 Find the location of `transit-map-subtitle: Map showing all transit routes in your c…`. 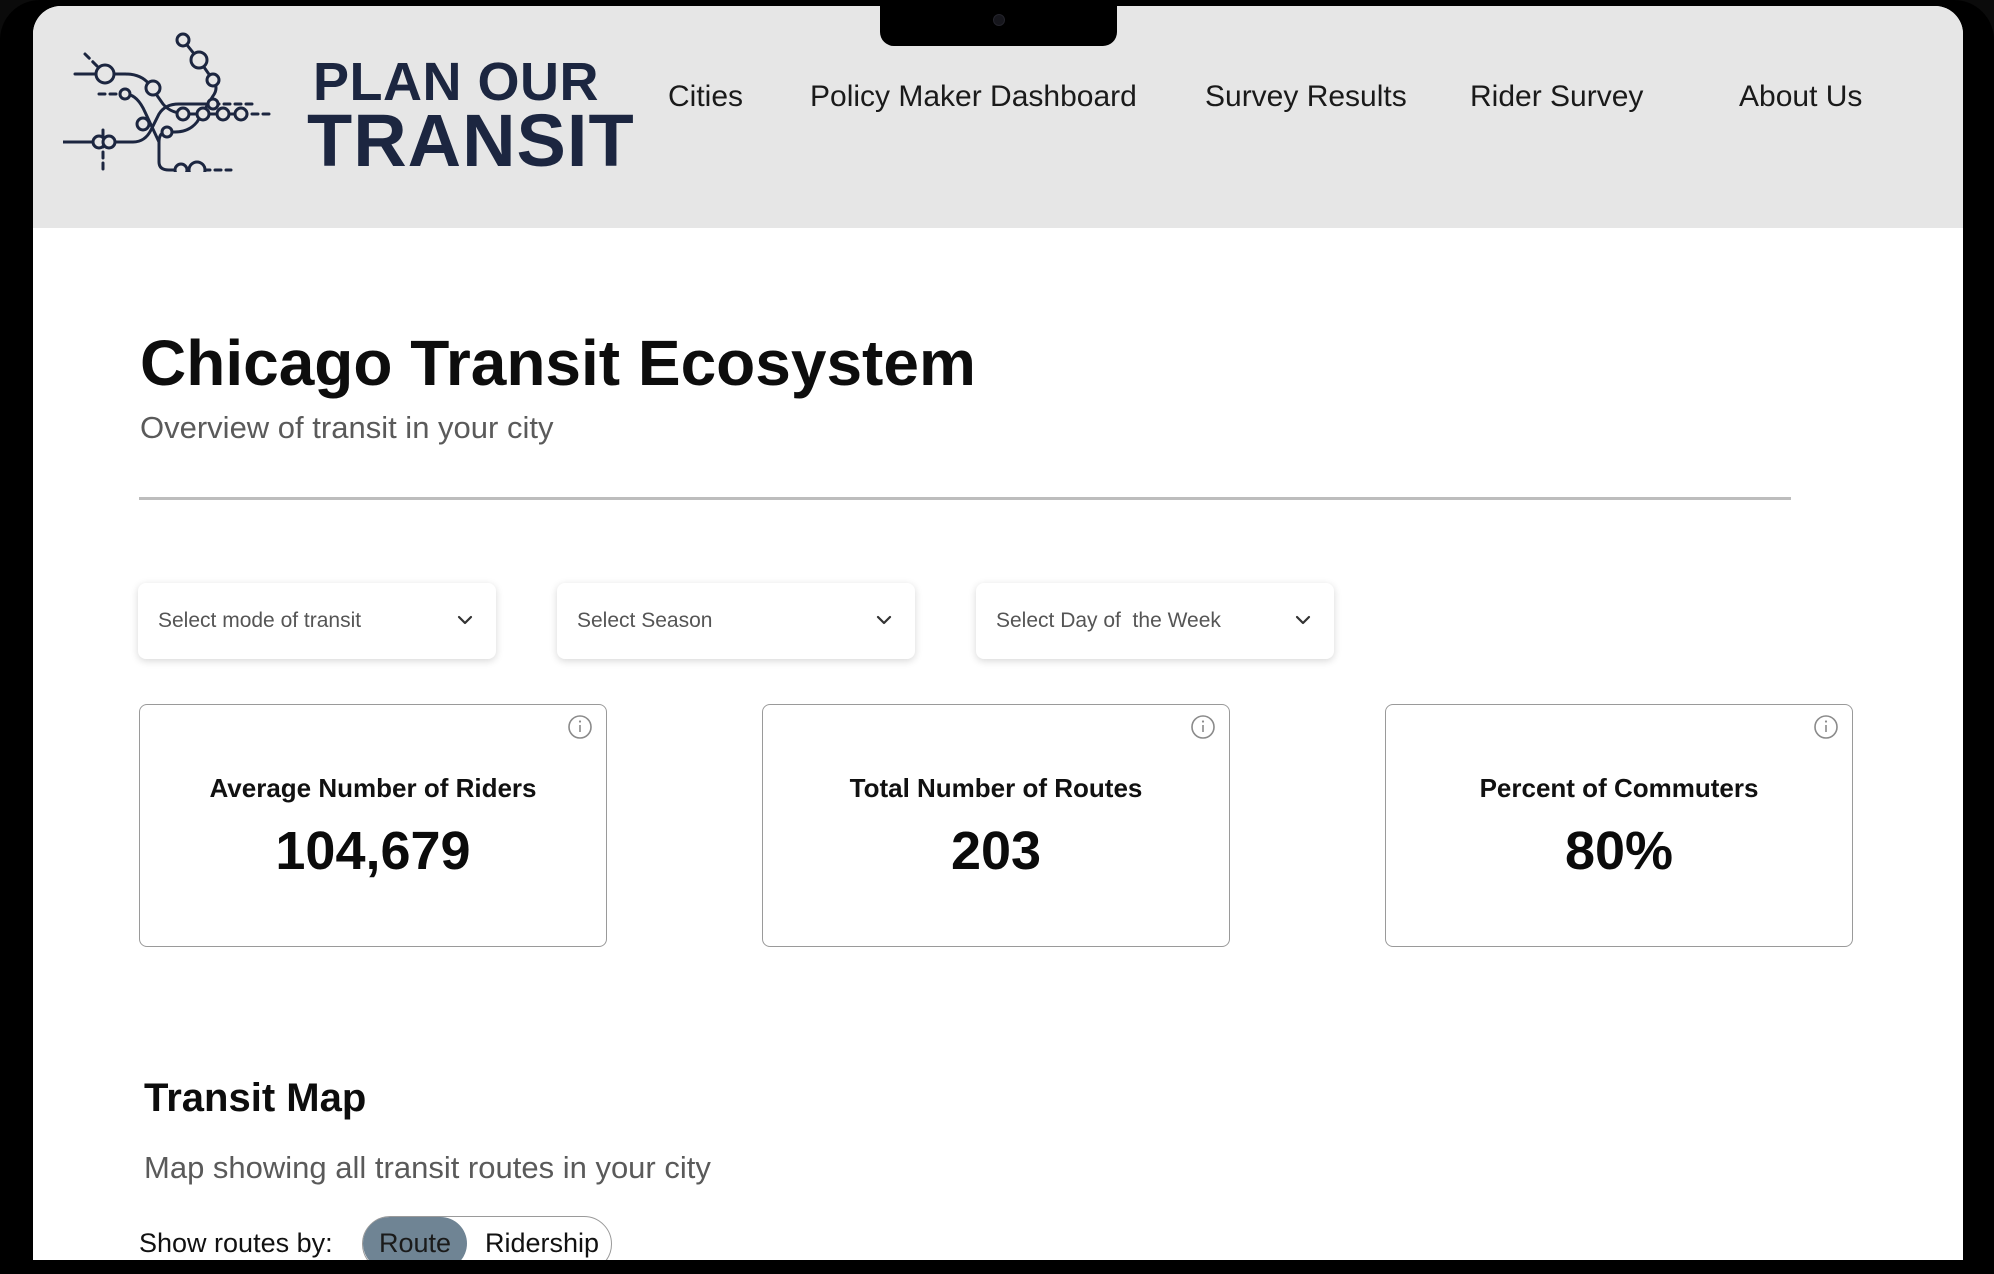

transit-map-subtitle: Map showing all transit routes in your c… is located at coordinates (427, 1167).